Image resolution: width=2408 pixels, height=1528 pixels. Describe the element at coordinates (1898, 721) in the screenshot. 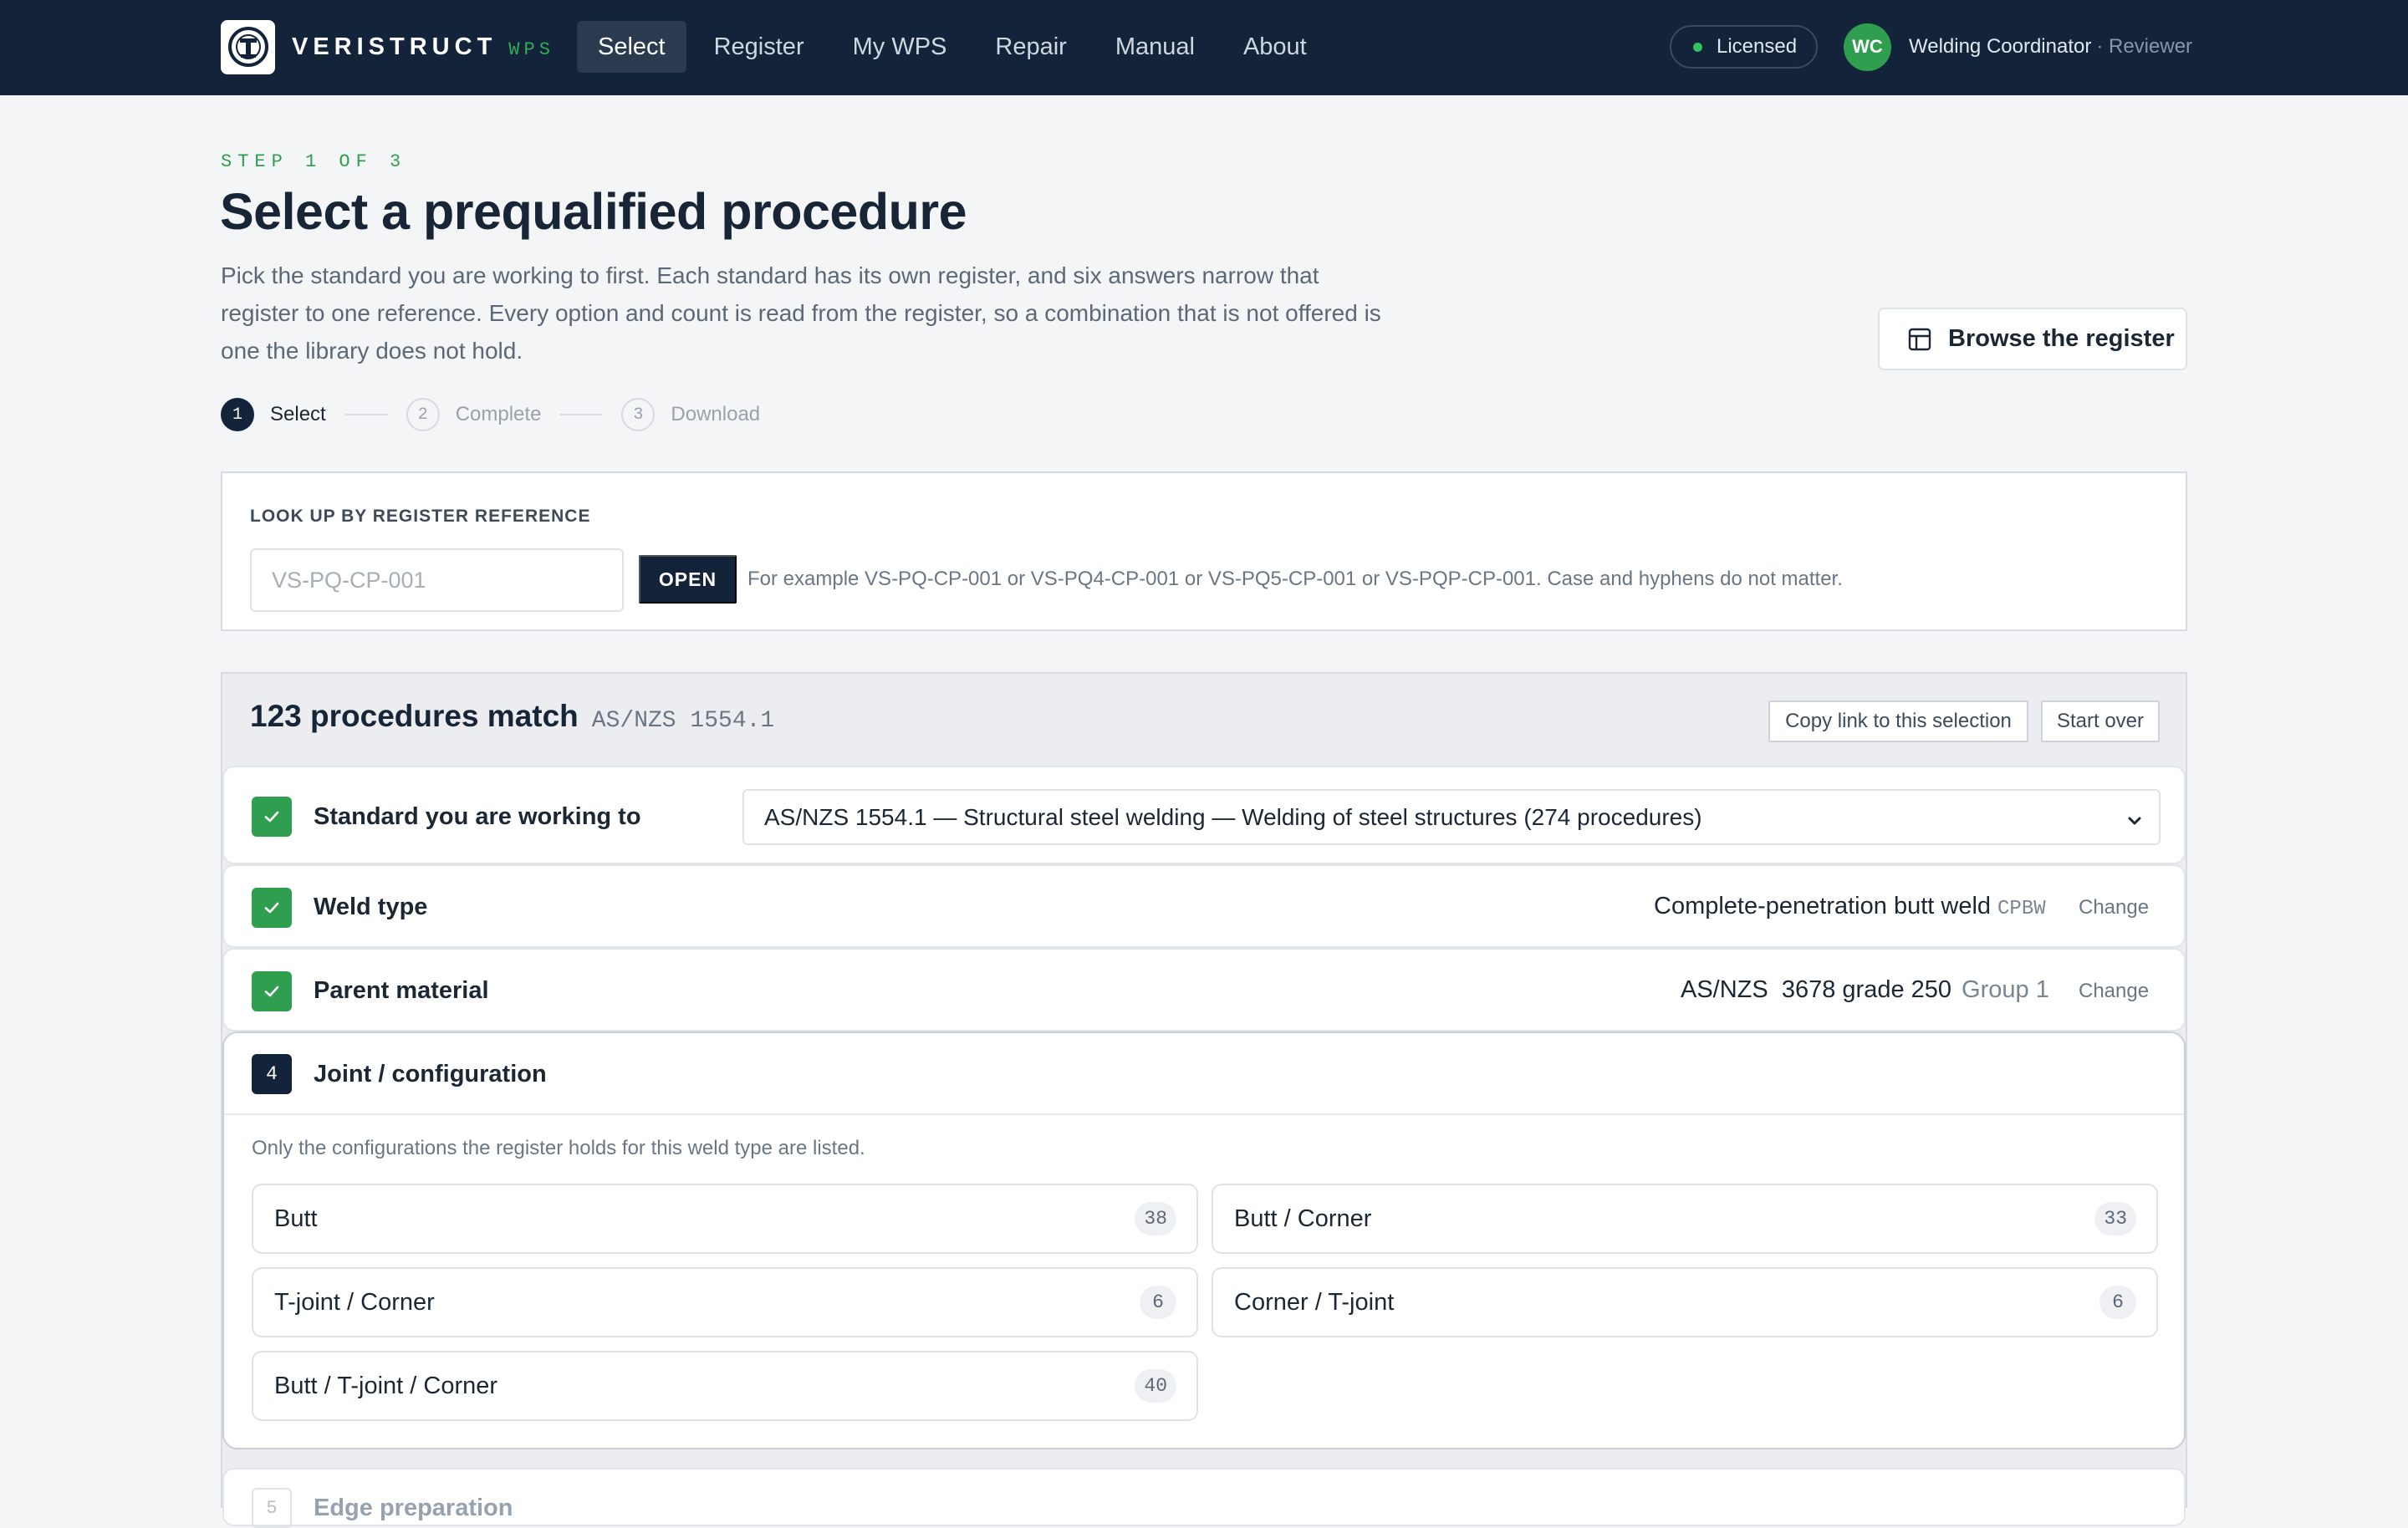

I see `copy-link-button: Copy link to this selection` at that location.